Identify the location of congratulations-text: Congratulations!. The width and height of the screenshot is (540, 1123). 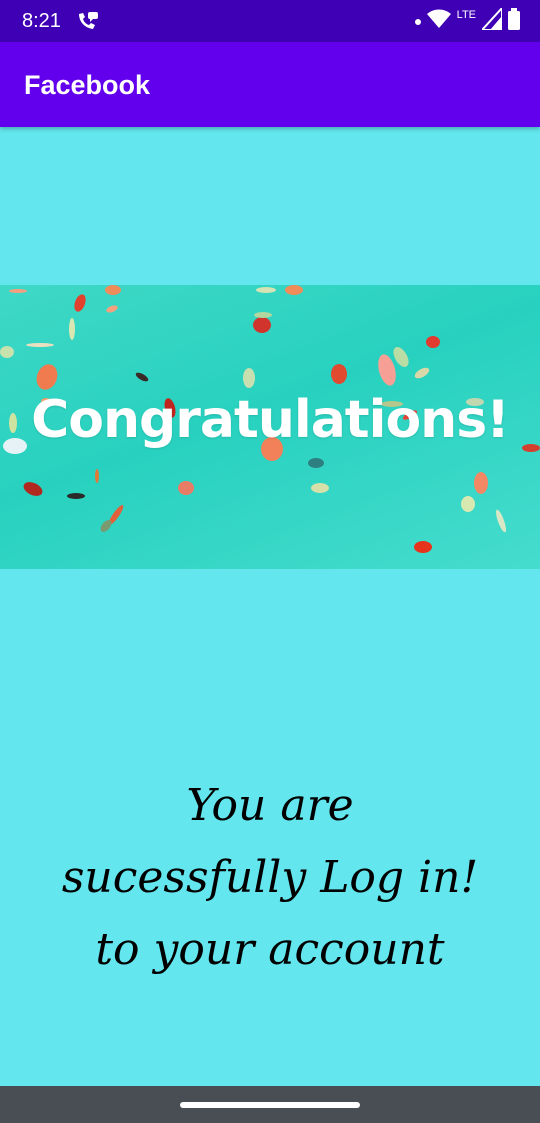
(270, 420).